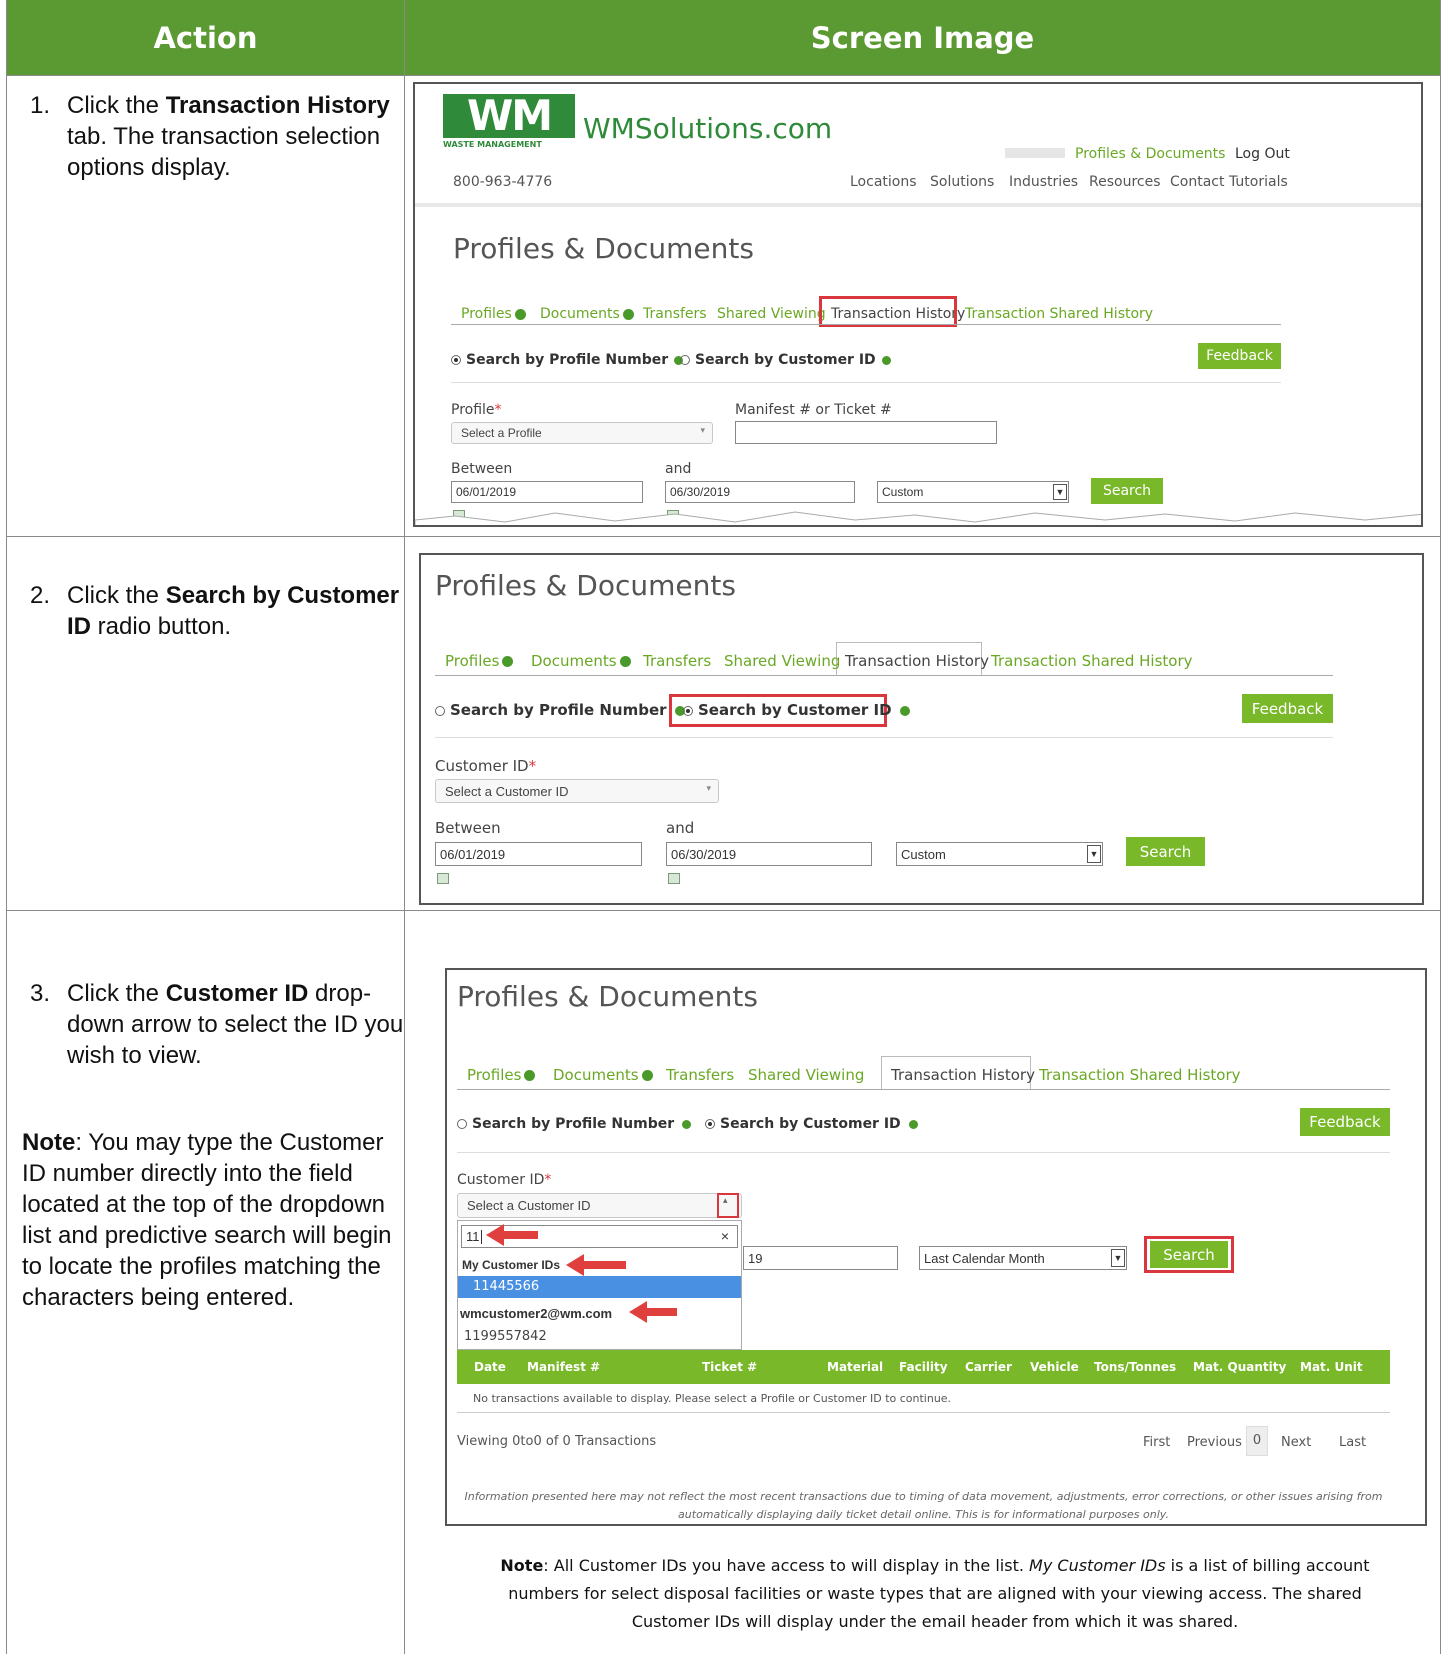  I want to click on note-label: Note, so click(522, 1565).